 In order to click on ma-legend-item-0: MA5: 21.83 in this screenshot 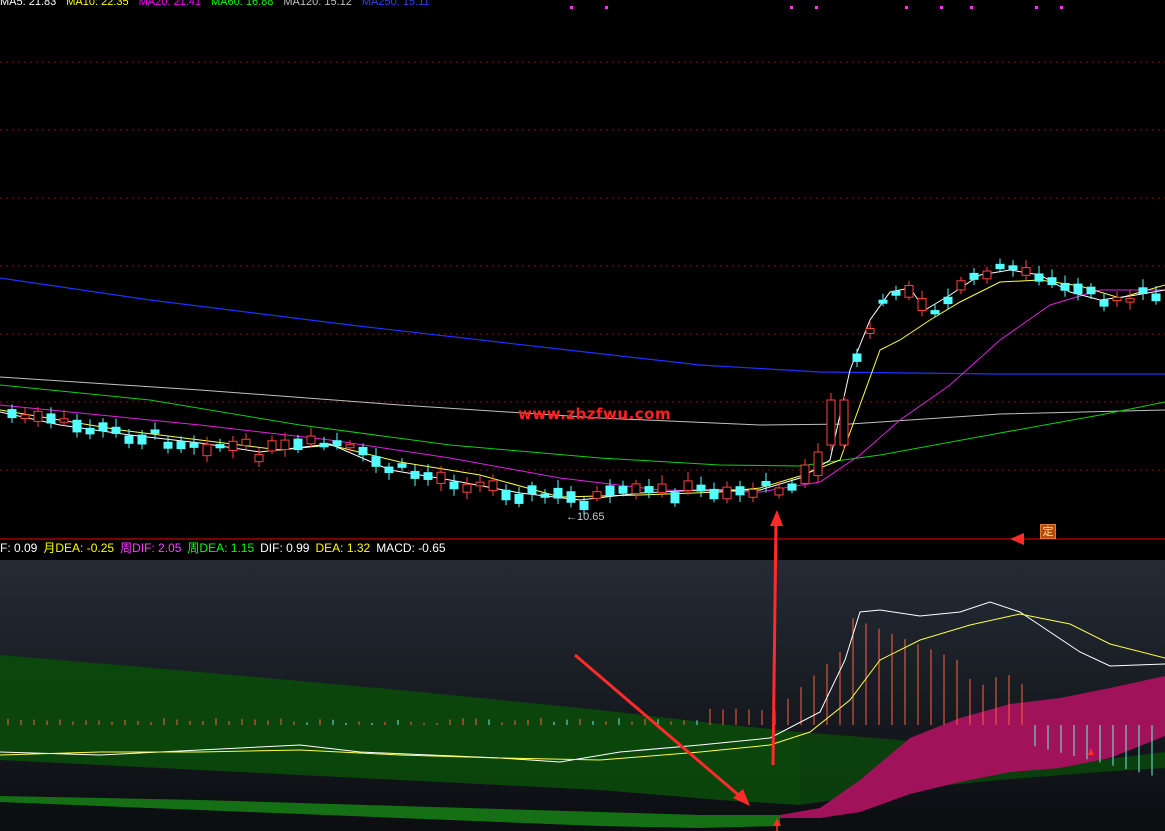, I will do `click(28, 4)`.